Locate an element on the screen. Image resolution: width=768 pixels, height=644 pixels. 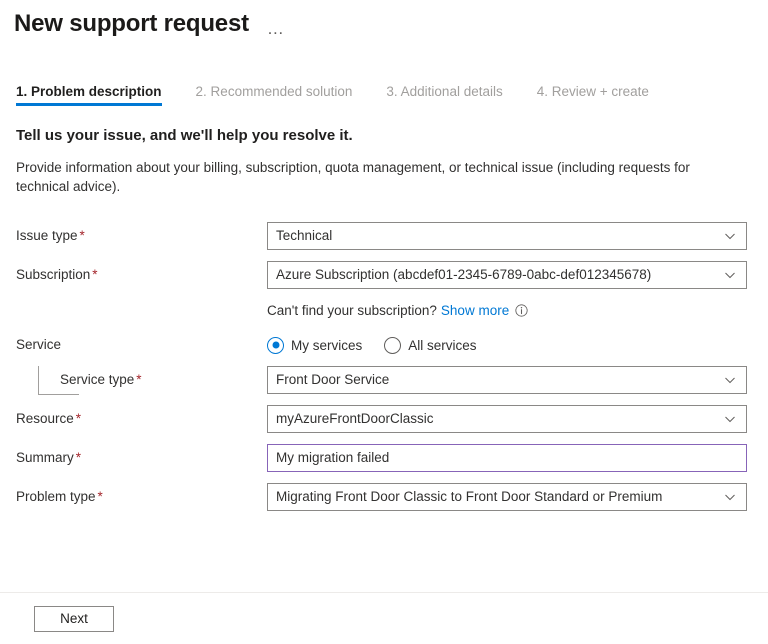
issue-type-value: Technical is located at coordinates (304, 235).